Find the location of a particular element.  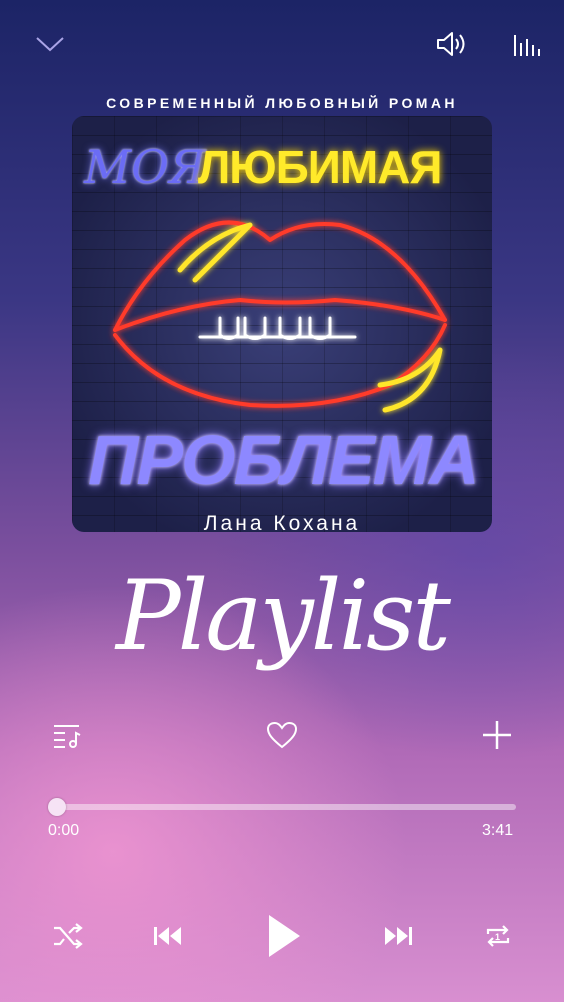

neon-lips-illustration is located at coordinates (280, 316).